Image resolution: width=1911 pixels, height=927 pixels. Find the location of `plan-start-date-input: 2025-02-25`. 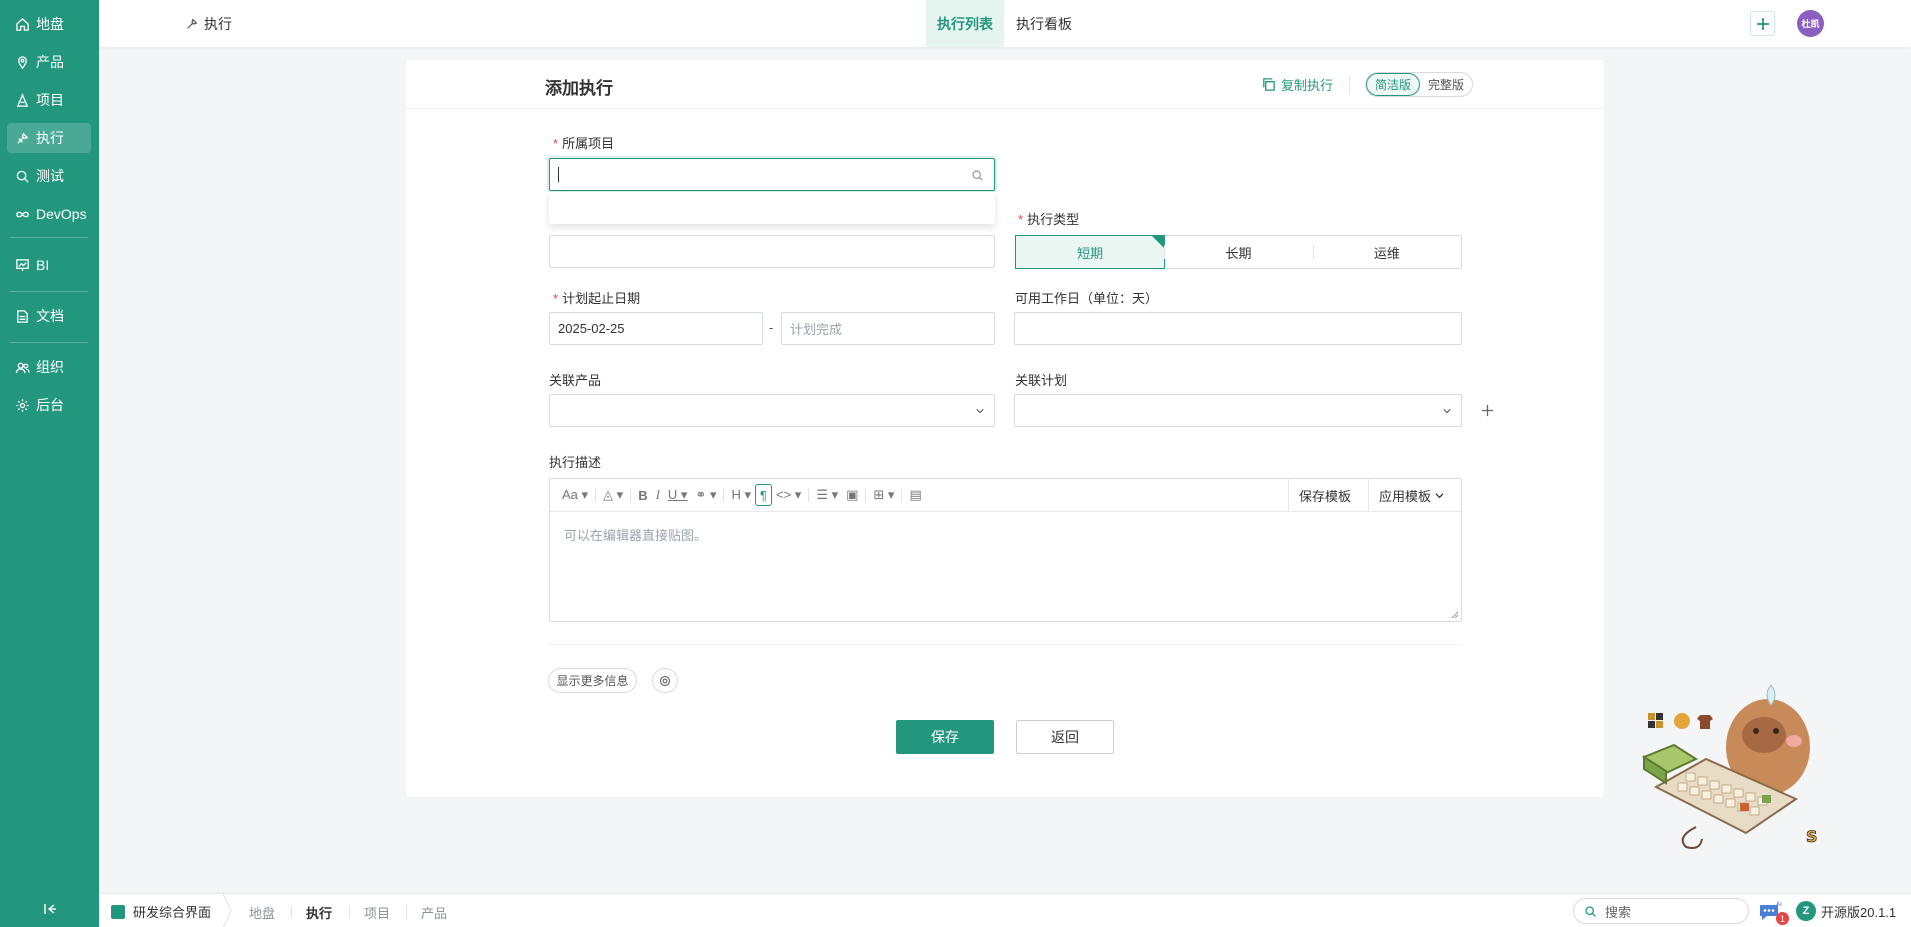

plan-start-date-input: 2025-02-25 is located at coordinates (656, 328).